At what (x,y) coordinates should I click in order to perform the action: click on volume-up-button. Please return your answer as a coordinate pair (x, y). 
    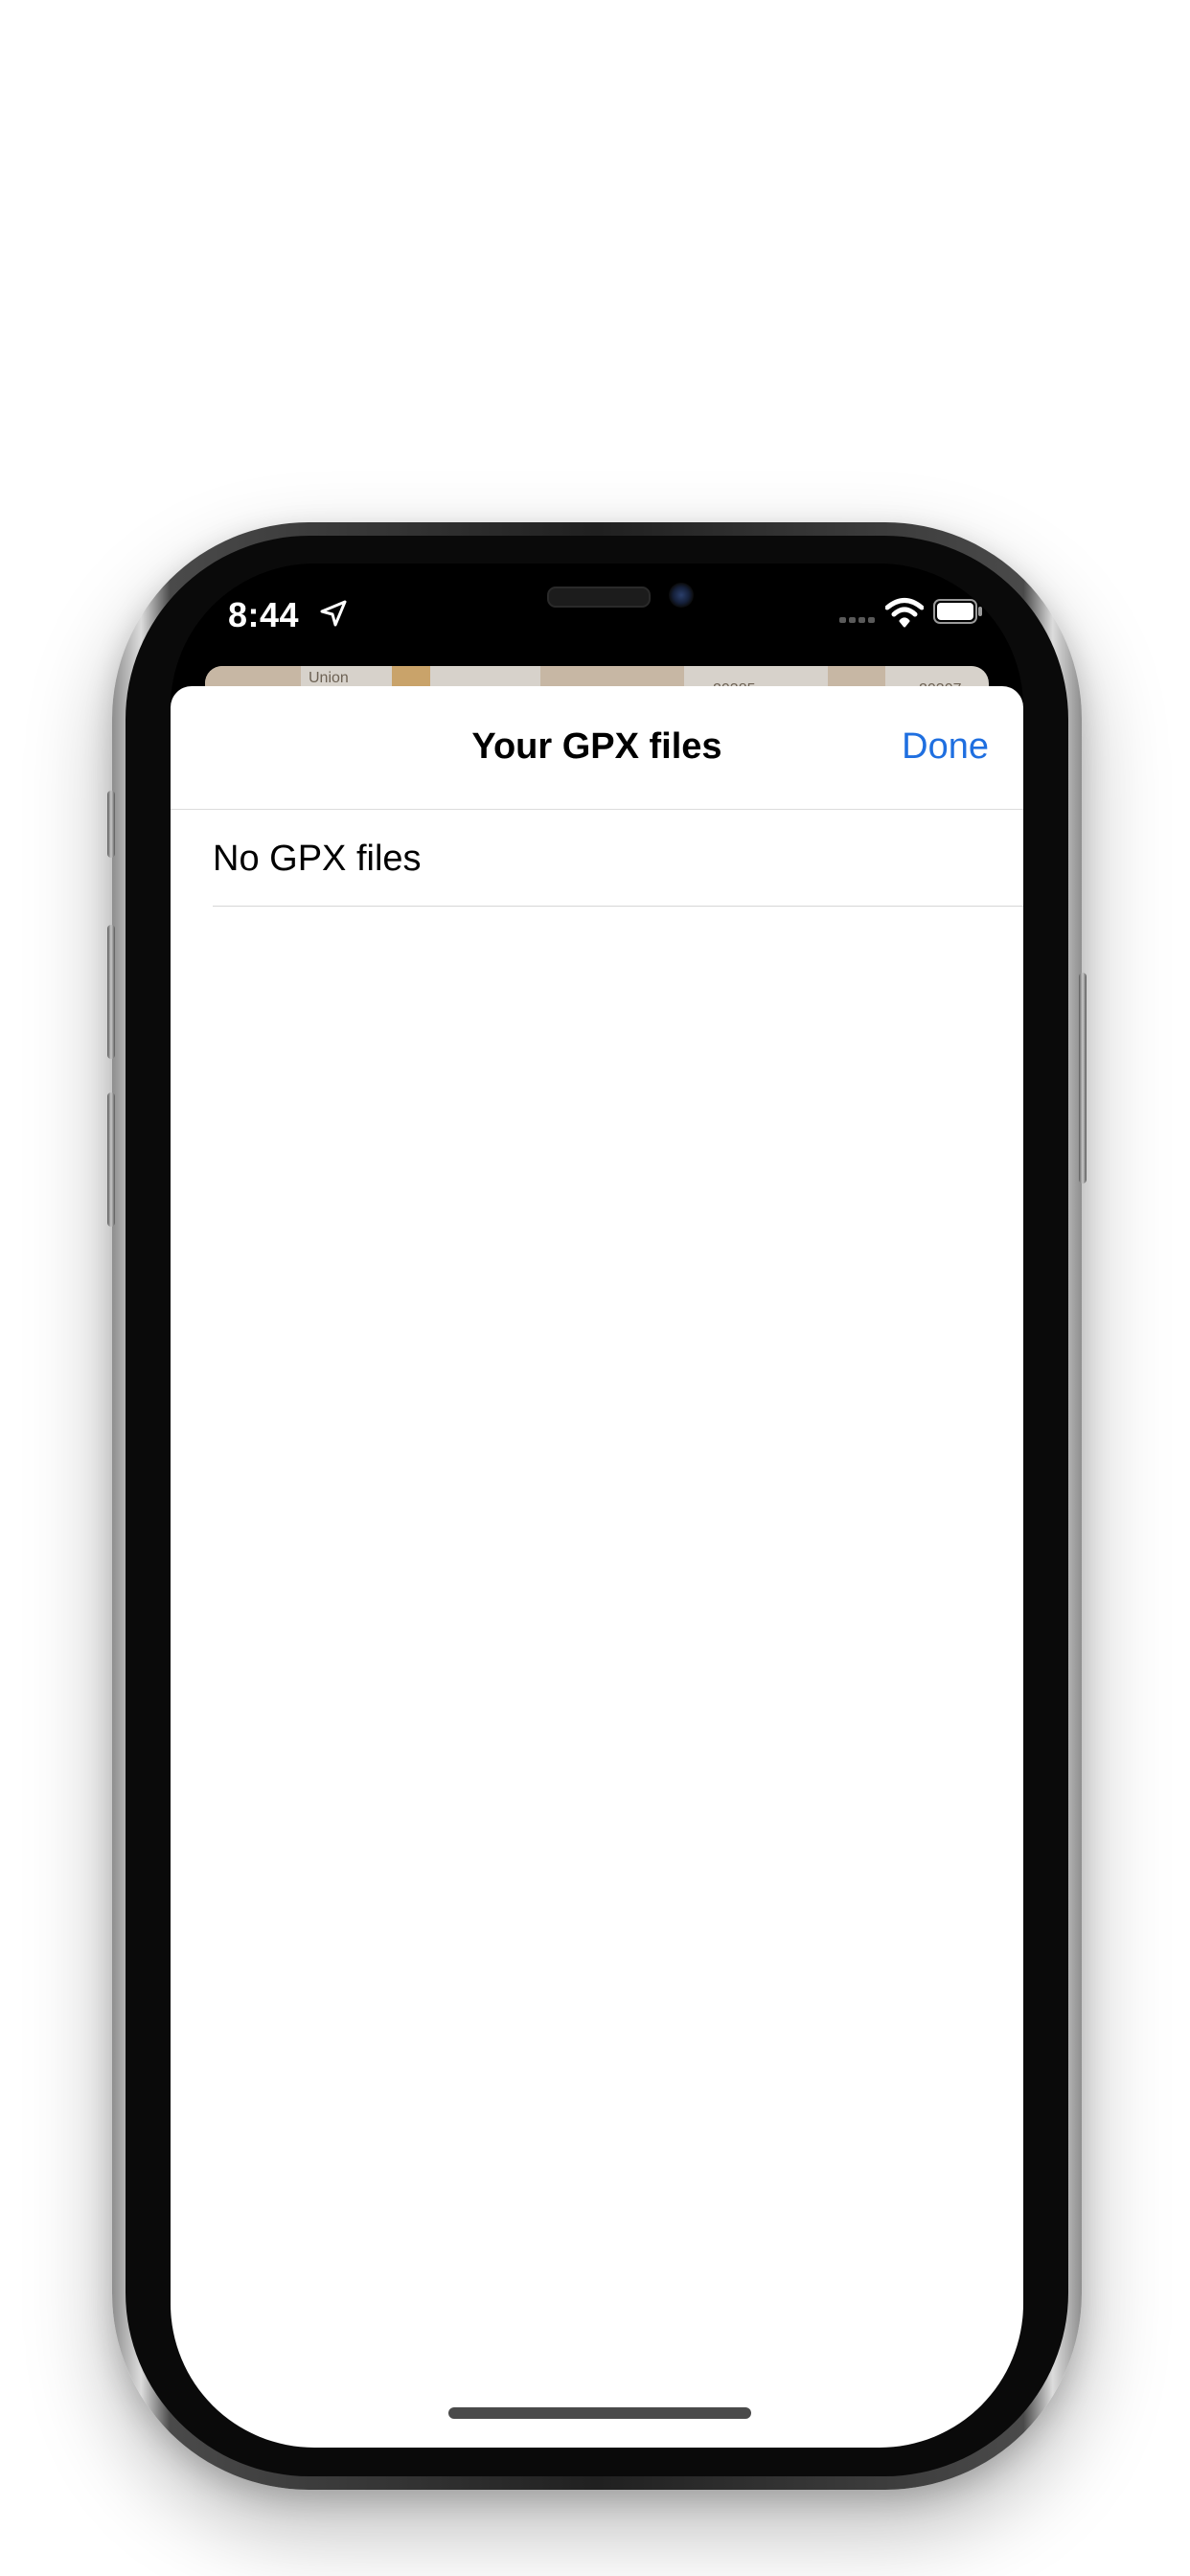
    Looking at the image, I should click on (111, 992).